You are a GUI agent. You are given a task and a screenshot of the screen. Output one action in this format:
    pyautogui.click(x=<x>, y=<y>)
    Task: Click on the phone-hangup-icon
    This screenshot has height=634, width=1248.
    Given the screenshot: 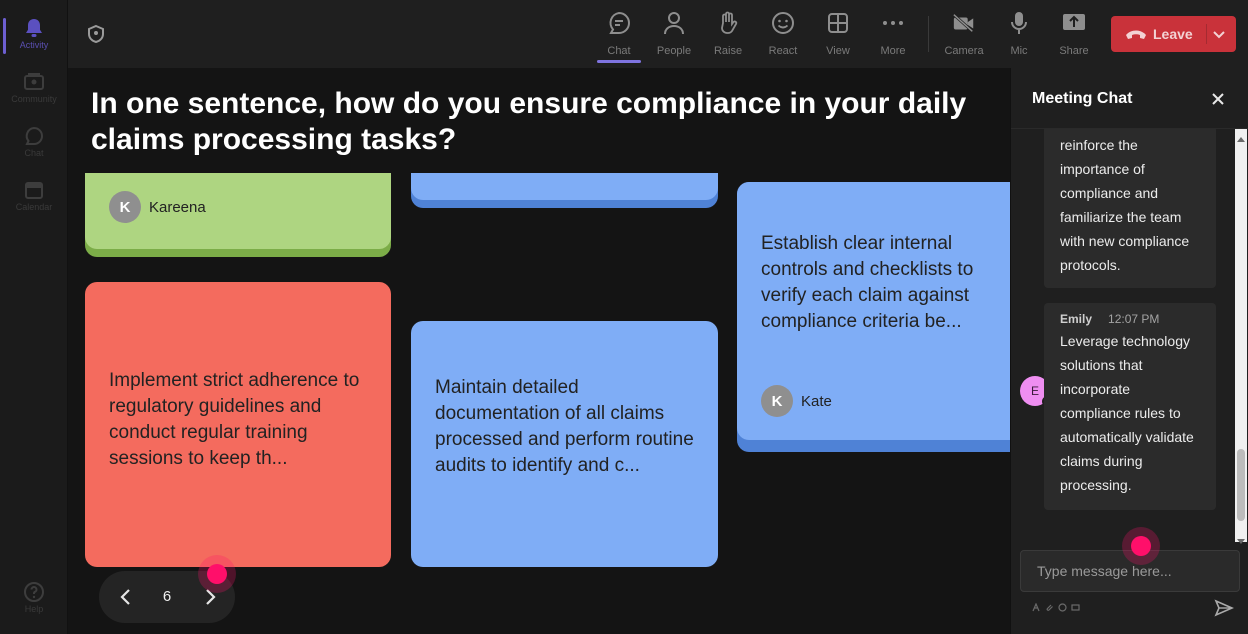 What is the action you would take?
    pyautogui.click(x=1136, y=34)
    